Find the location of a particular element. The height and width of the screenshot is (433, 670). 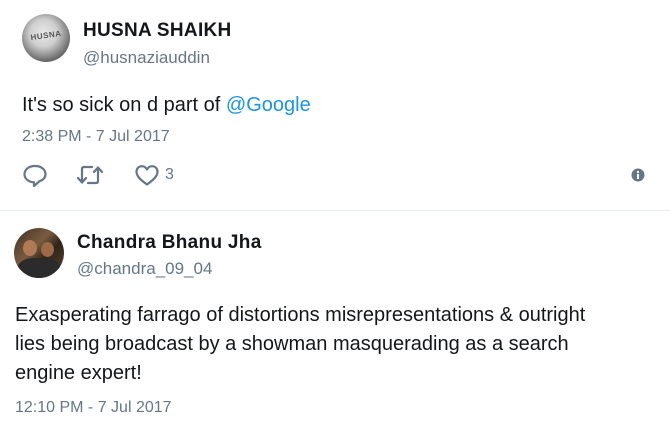

like-button: 3 is located at coordinates (154, 175).